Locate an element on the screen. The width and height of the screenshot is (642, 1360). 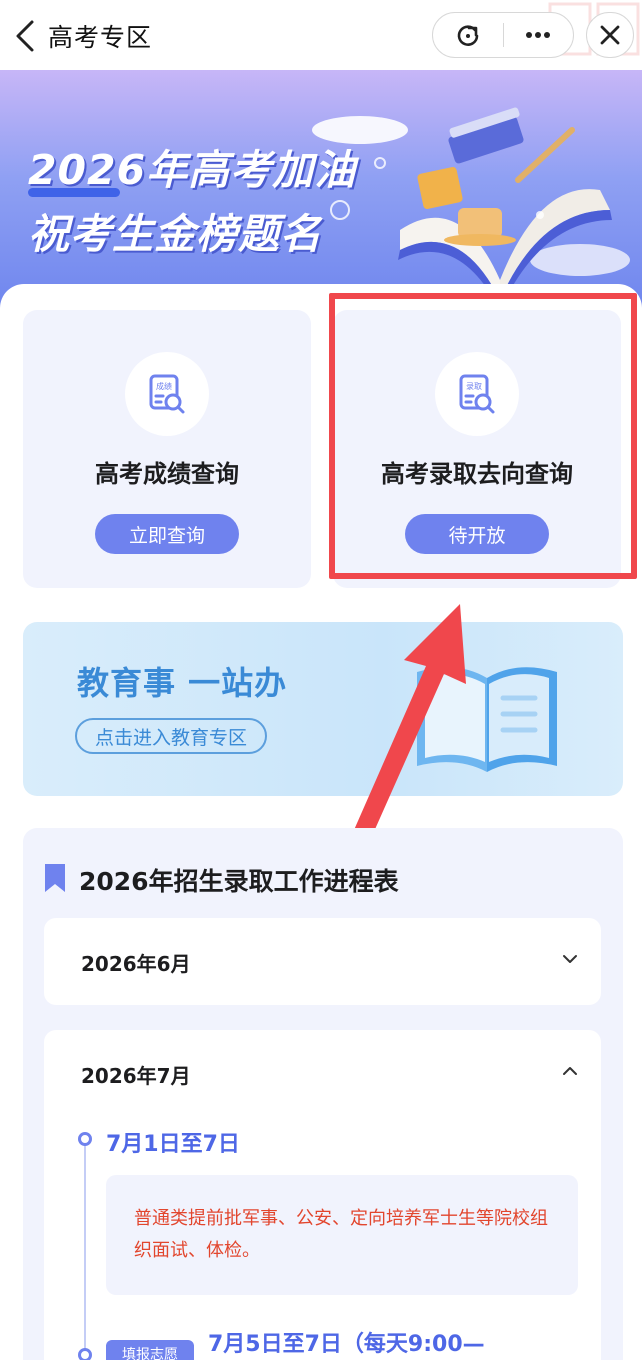
fill-application-tag: 填报志愿 is located at coordinates (150, 1350).